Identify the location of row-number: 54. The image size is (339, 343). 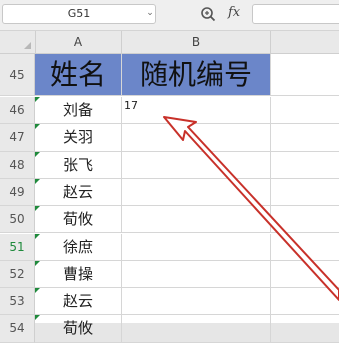
(17, 329).